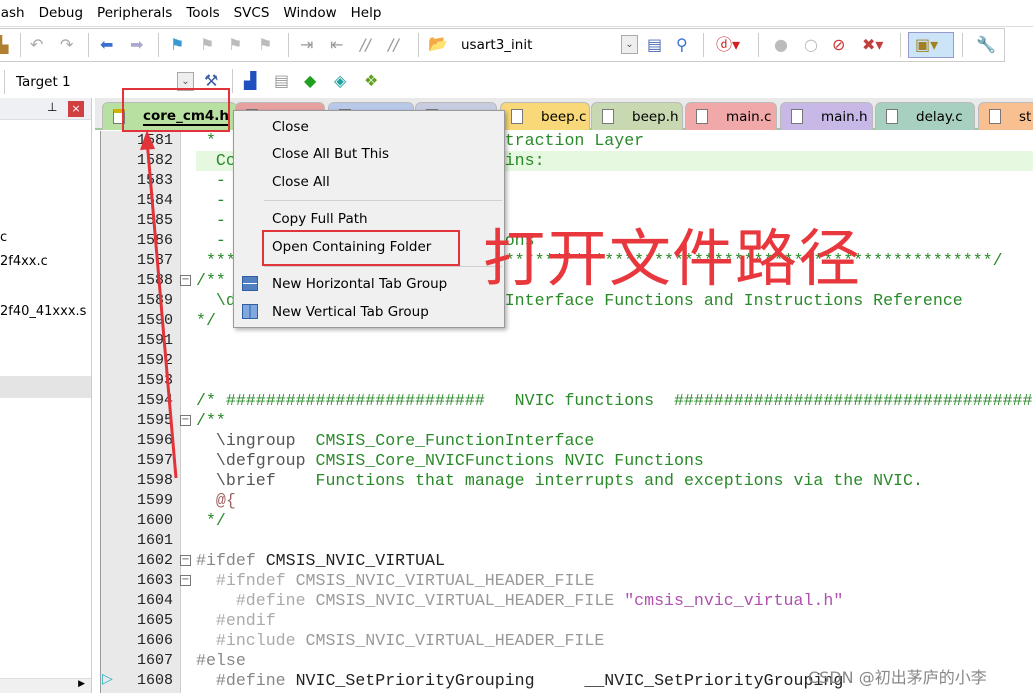 Image resolution: width=1033 pixels, height=693 pixels. Describe the element at coordinates (672, 258) in the screenshot. I see `annotation-text: 打开文件路径` at that location.